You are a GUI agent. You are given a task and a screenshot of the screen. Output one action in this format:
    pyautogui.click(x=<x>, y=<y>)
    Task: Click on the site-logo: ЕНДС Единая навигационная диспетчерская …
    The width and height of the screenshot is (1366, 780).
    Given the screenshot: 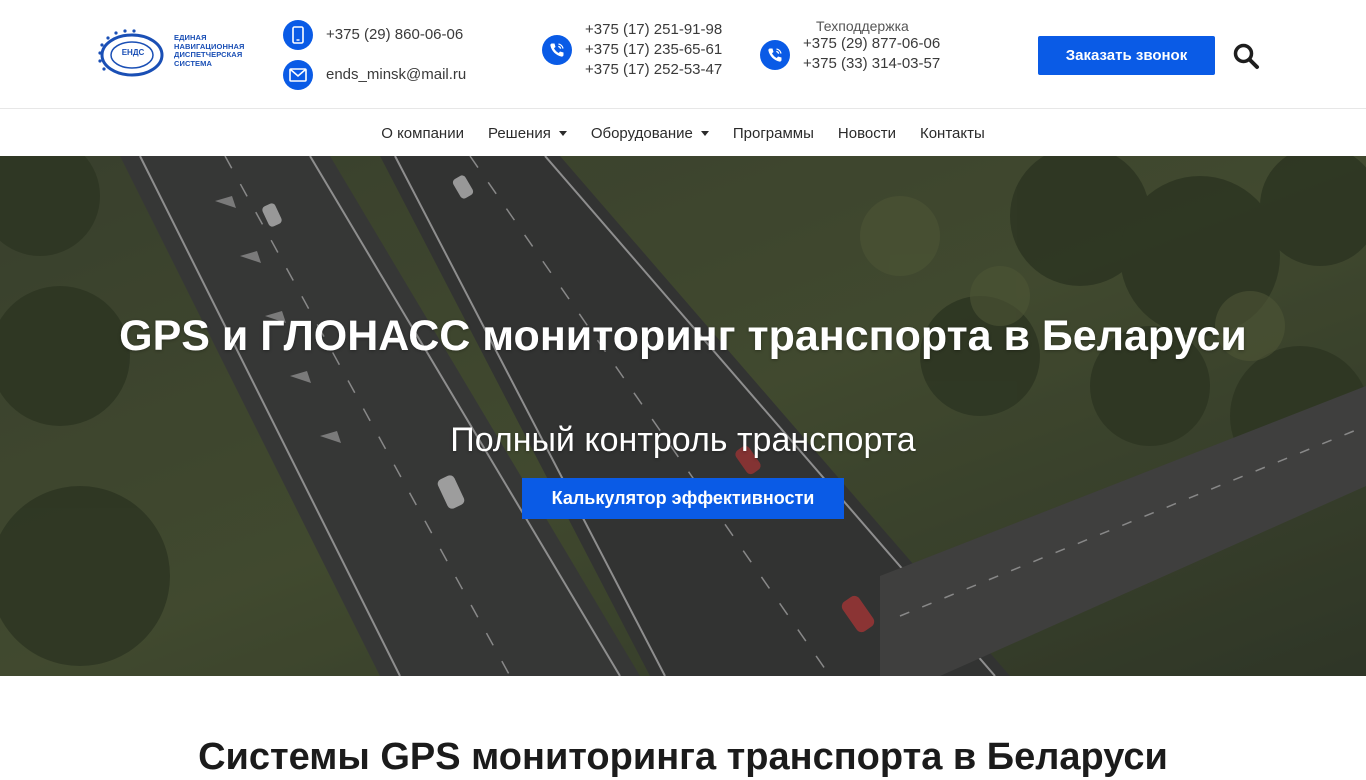 What is the action you would take?
    pyautogui.click(x=175, y=54)
    